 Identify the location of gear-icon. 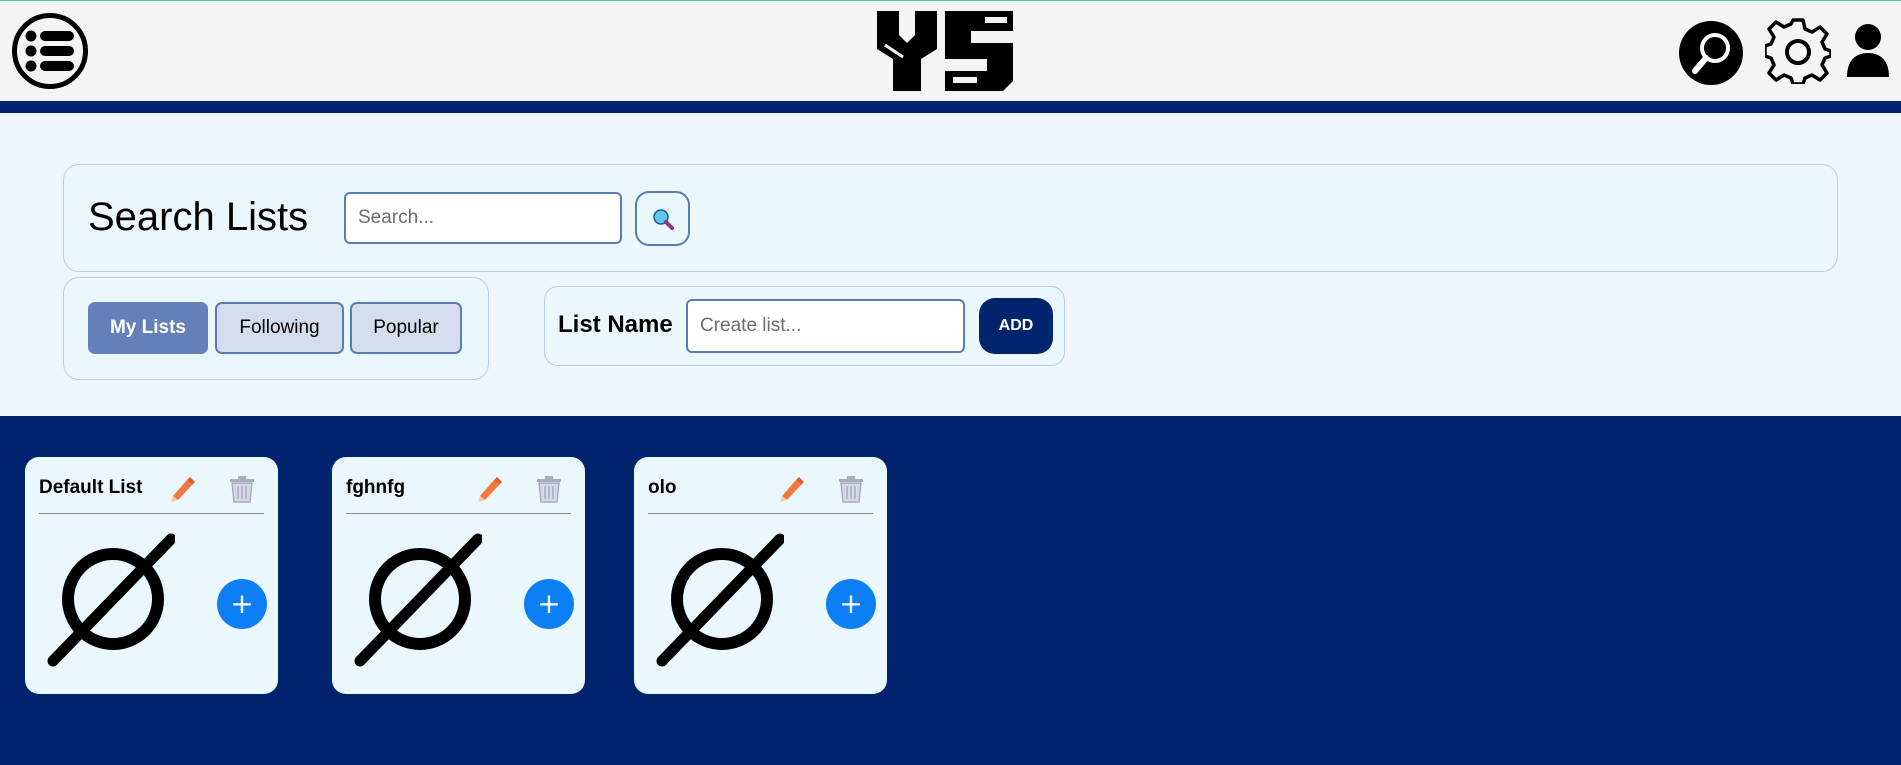
(1798, 51).